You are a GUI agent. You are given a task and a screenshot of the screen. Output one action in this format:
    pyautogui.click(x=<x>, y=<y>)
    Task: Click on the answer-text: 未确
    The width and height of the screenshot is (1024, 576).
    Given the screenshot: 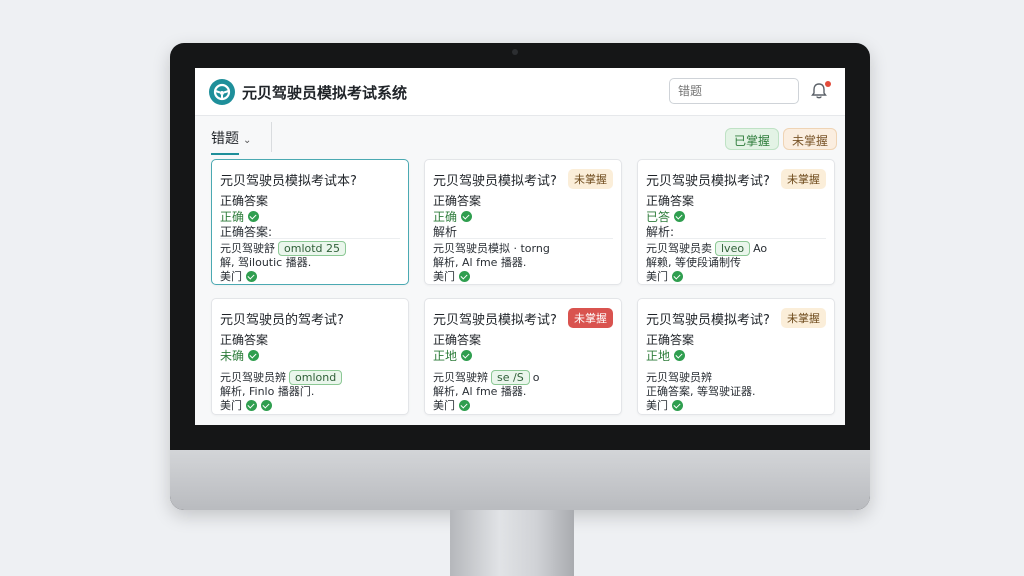 What is the action you would take?
    pyautogui.click(x=232, y=356)
    